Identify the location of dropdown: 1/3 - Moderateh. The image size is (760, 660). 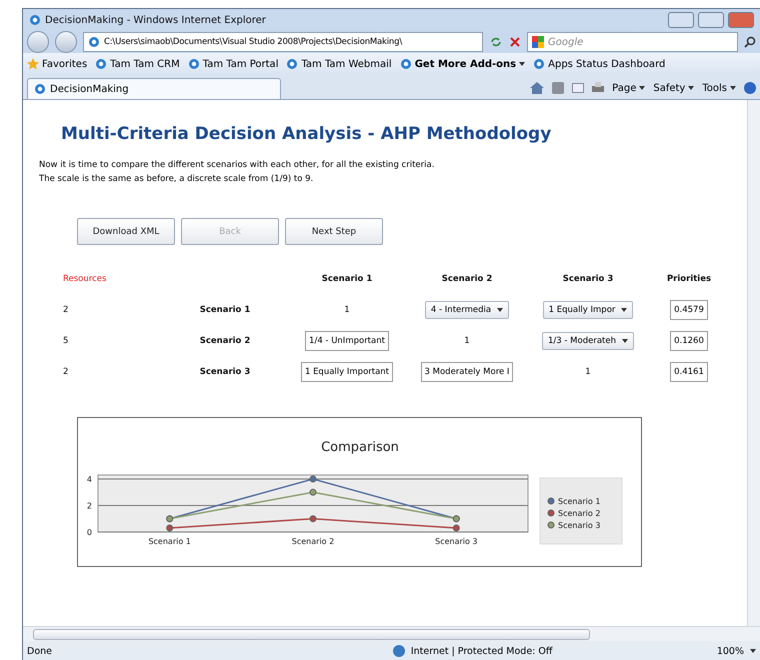
(588, 341).